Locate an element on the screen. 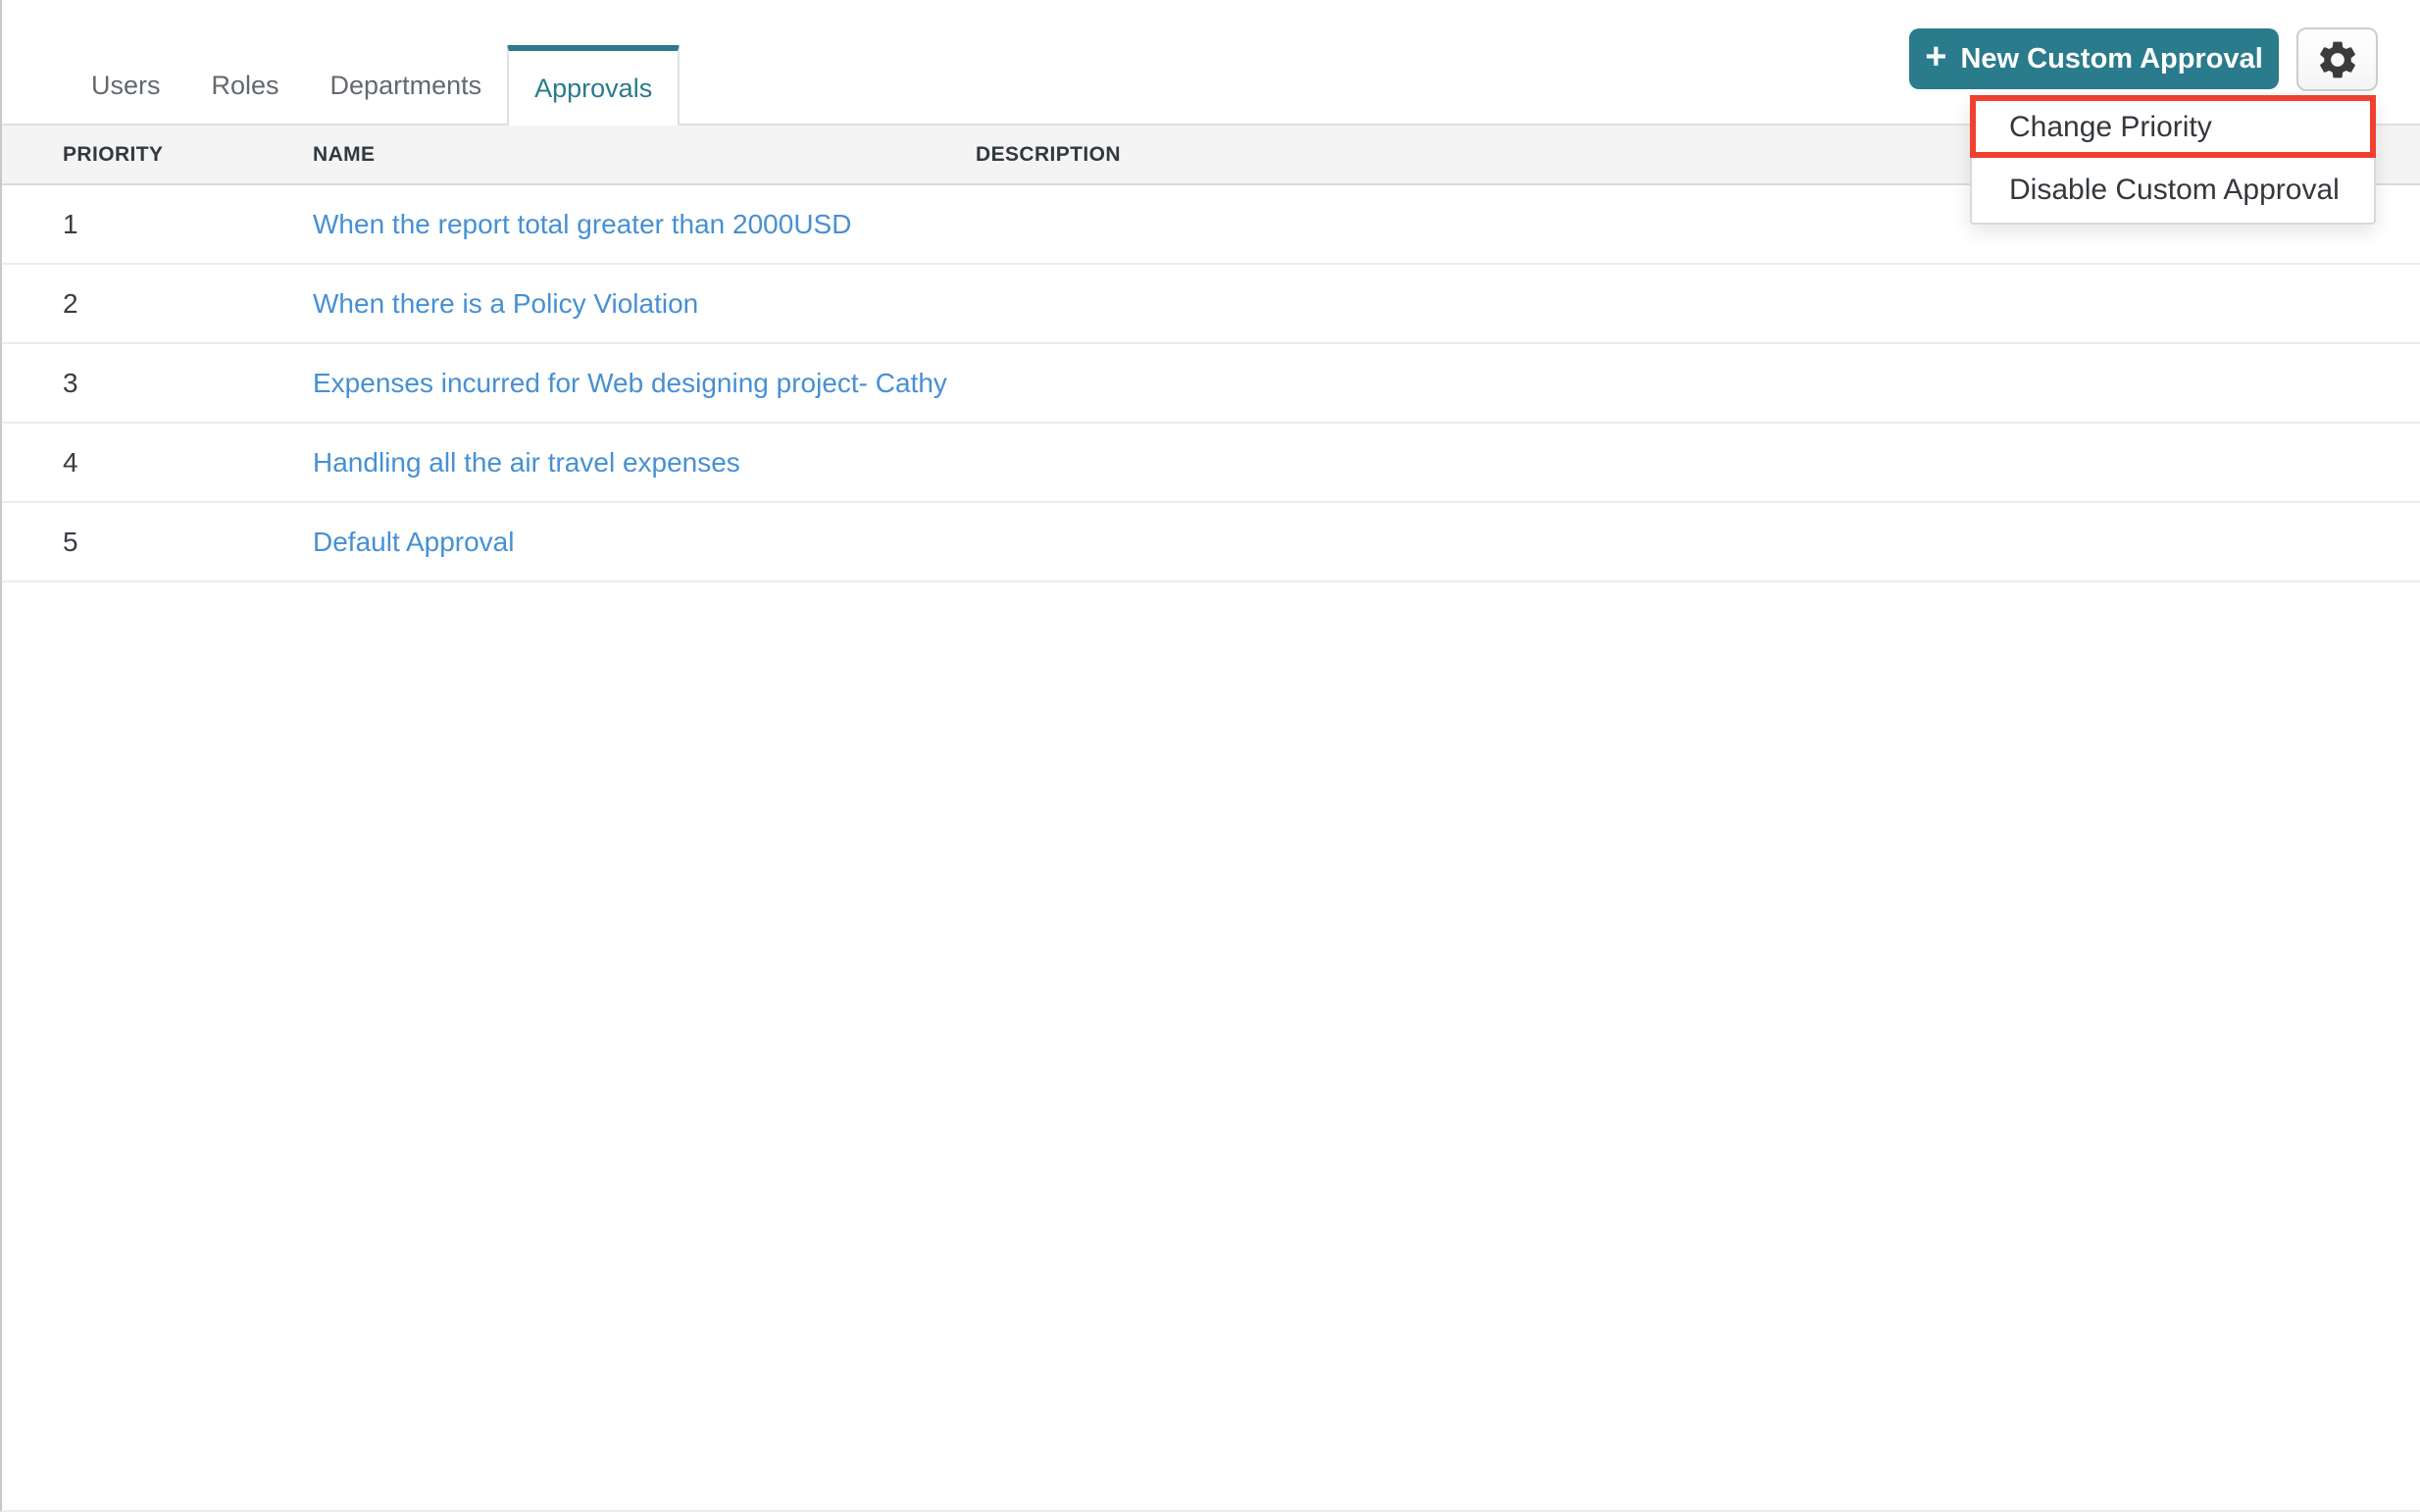 The height and width of the screenshot is (1512, 2420). menu-item-change-priority-label: Change Priority is located at coordinates (2110, 127).